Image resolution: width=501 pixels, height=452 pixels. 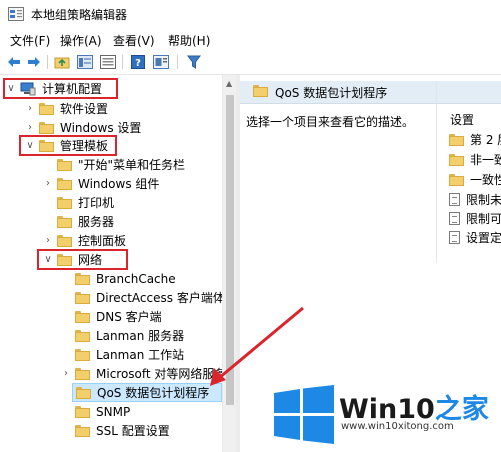 I want to click on details-header: QoS 数据包计划程序, so click(x=370, y=92).